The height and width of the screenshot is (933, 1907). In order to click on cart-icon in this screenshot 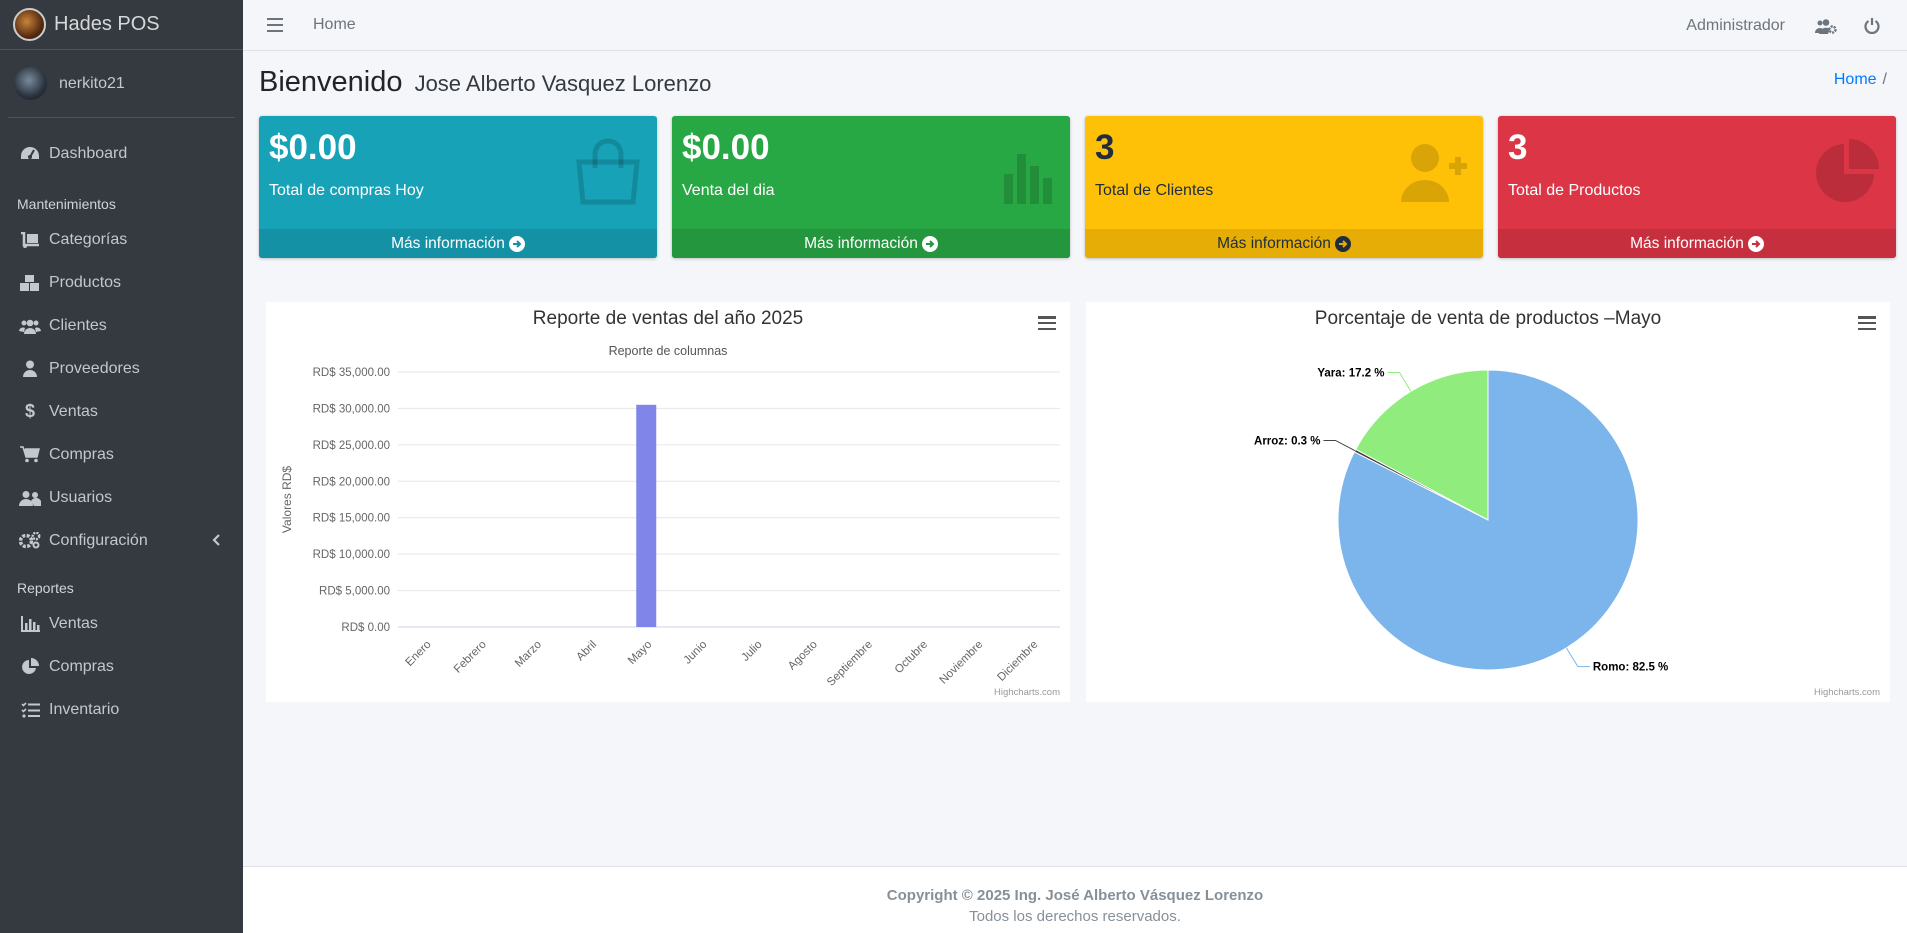, I will do `click(30, 455)`.